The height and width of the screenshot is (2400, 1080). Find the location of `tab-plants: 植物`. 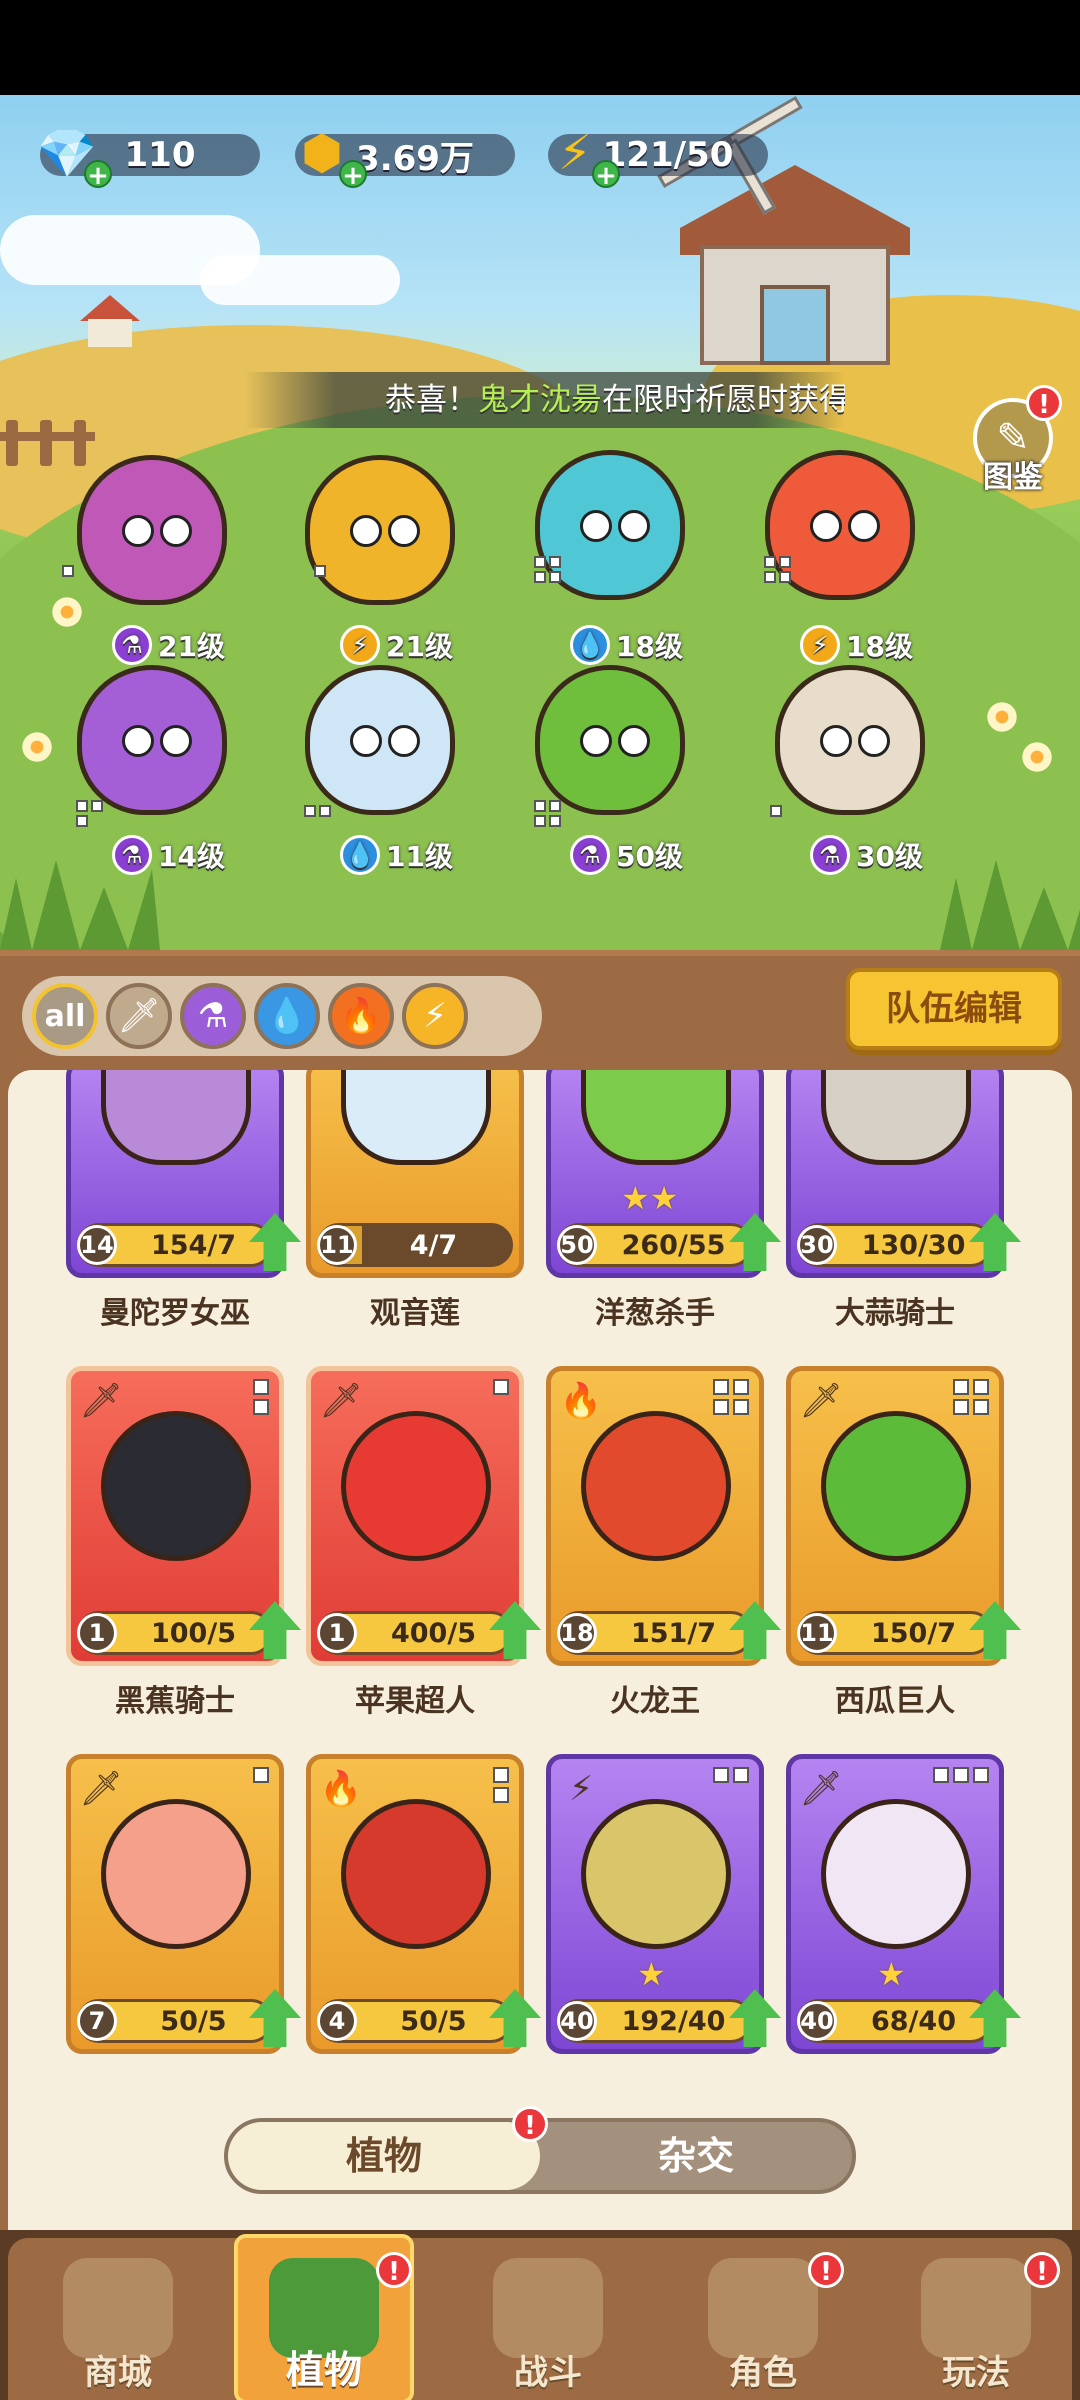

tab-plants: 植物 is located at coordinates (384, 2156).